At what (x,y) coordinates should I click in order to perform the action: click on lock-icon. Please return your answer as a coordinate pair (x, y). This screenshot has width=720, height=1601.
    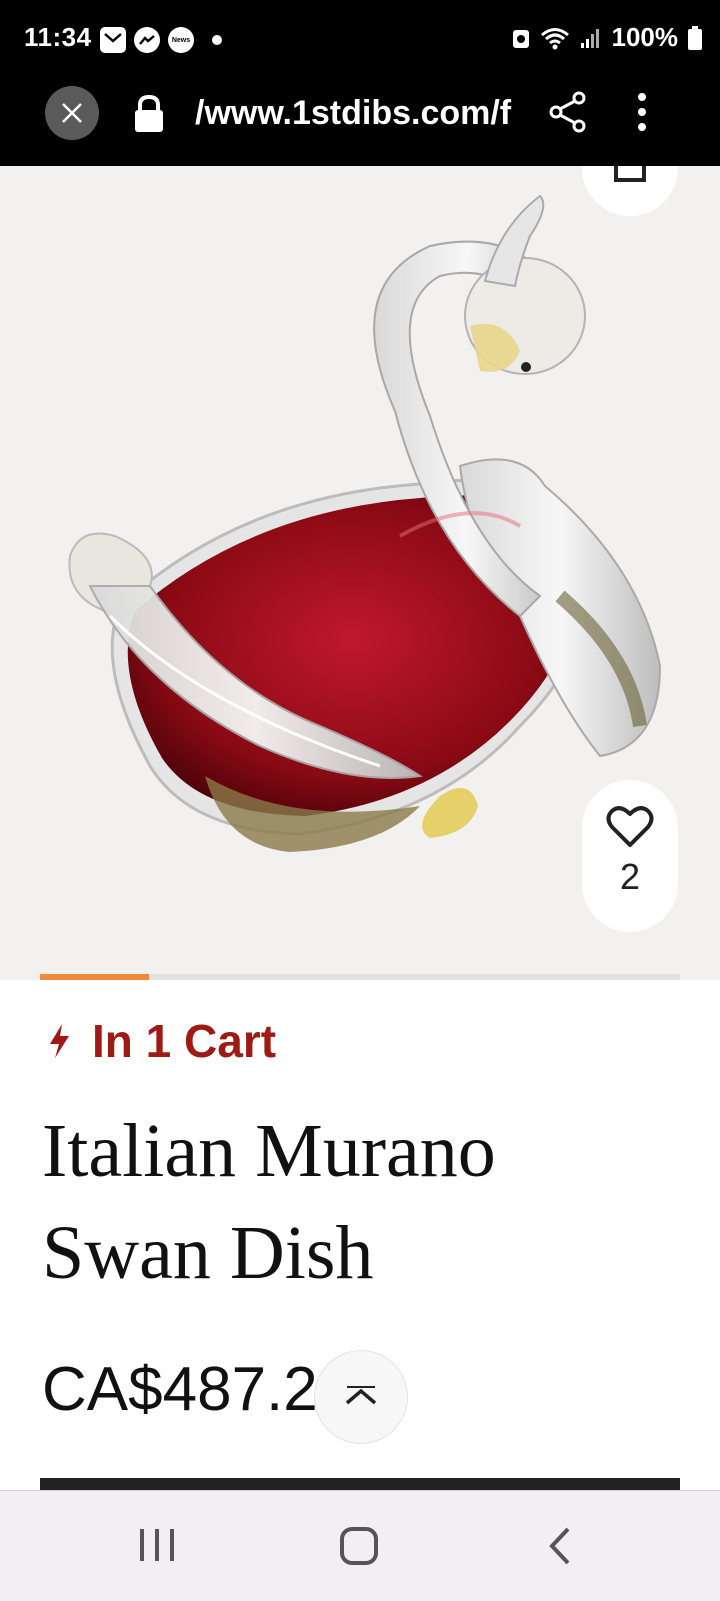
    Looking at the image, I should click on (149, 116).